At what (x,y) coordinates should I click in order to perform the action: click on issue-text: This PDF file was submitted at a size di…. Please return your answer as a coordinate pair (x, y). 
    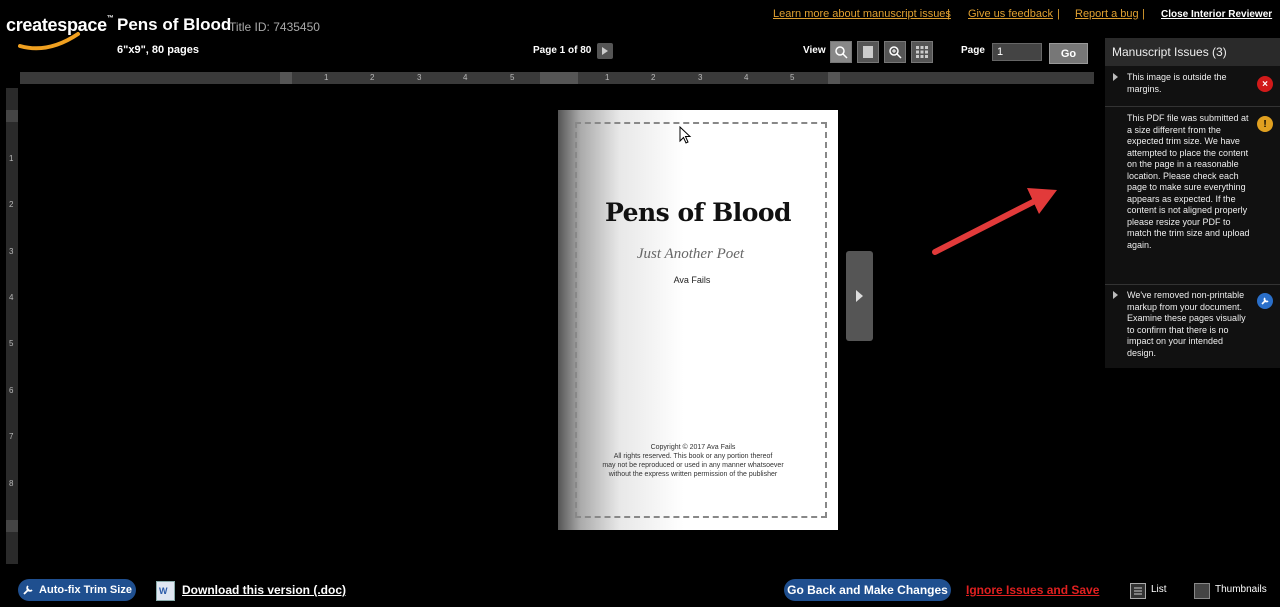
    Looking at the image, I should click on (1188, 181).